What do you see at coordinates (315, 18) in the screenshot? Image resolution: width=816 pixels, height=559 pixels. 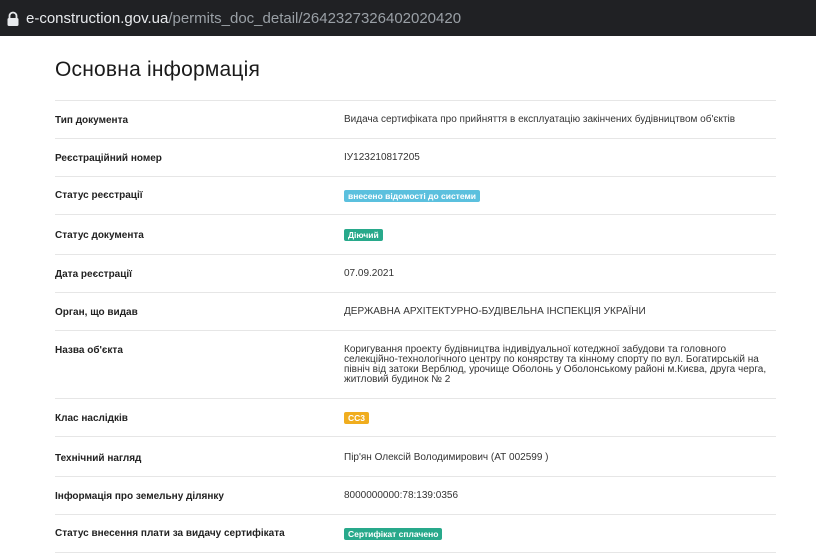 I see `url-path: /permits_doc_detail/2642327326402020420` at bounding box center [315, 18].